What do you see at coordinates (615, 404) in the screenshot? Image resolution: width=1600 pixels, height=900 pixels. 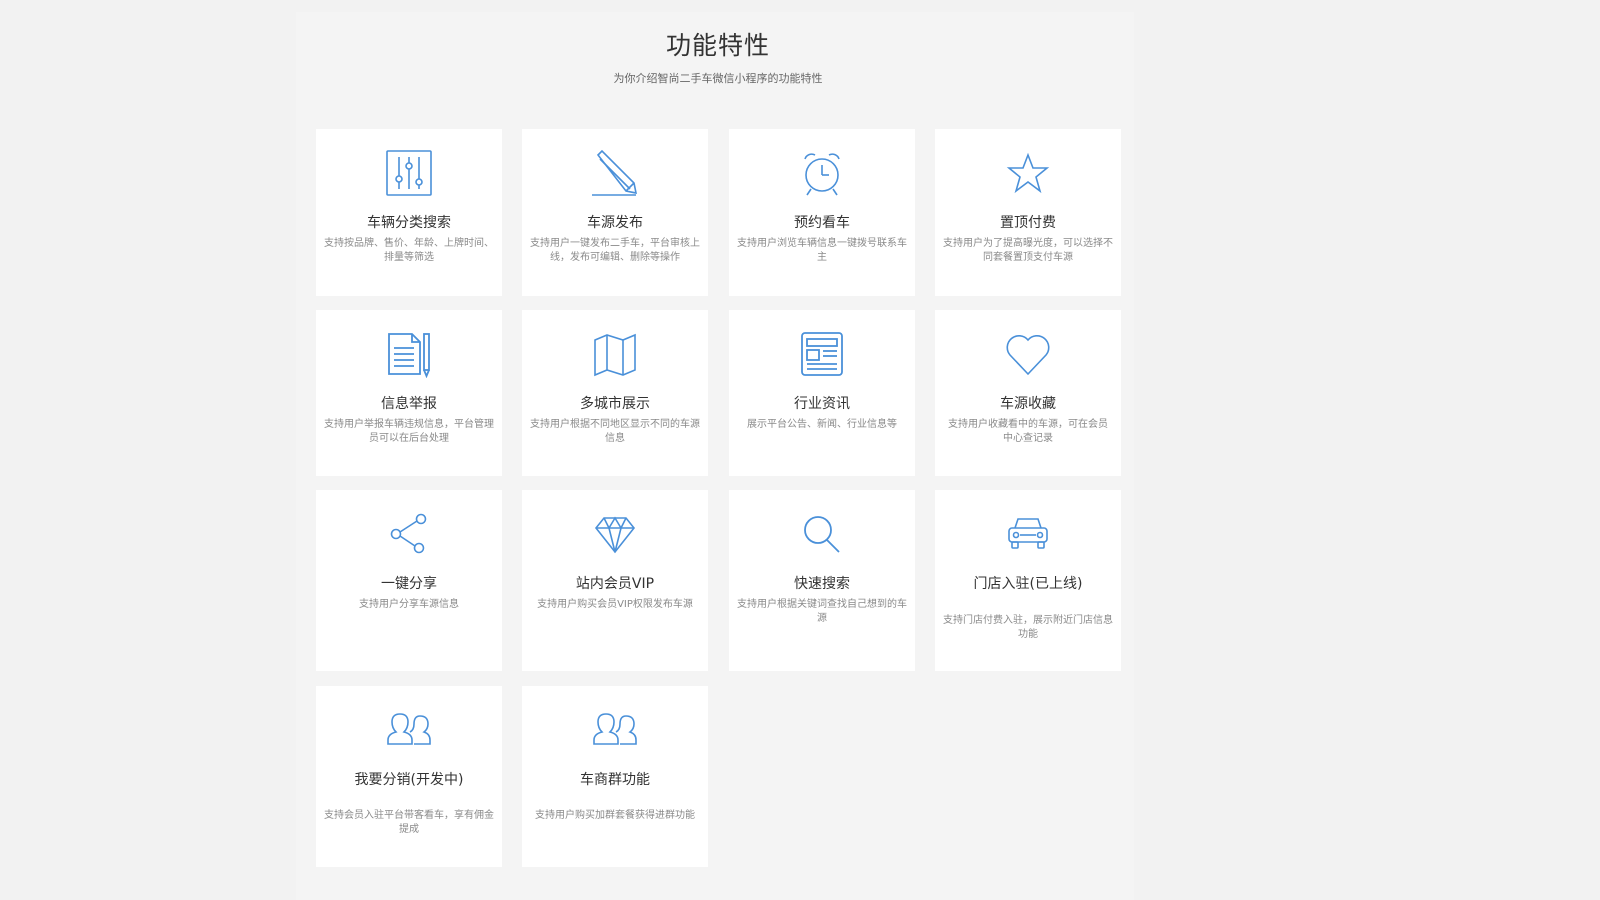 I see `feature-title: 多城市展示` at bounding box center [615, 404].